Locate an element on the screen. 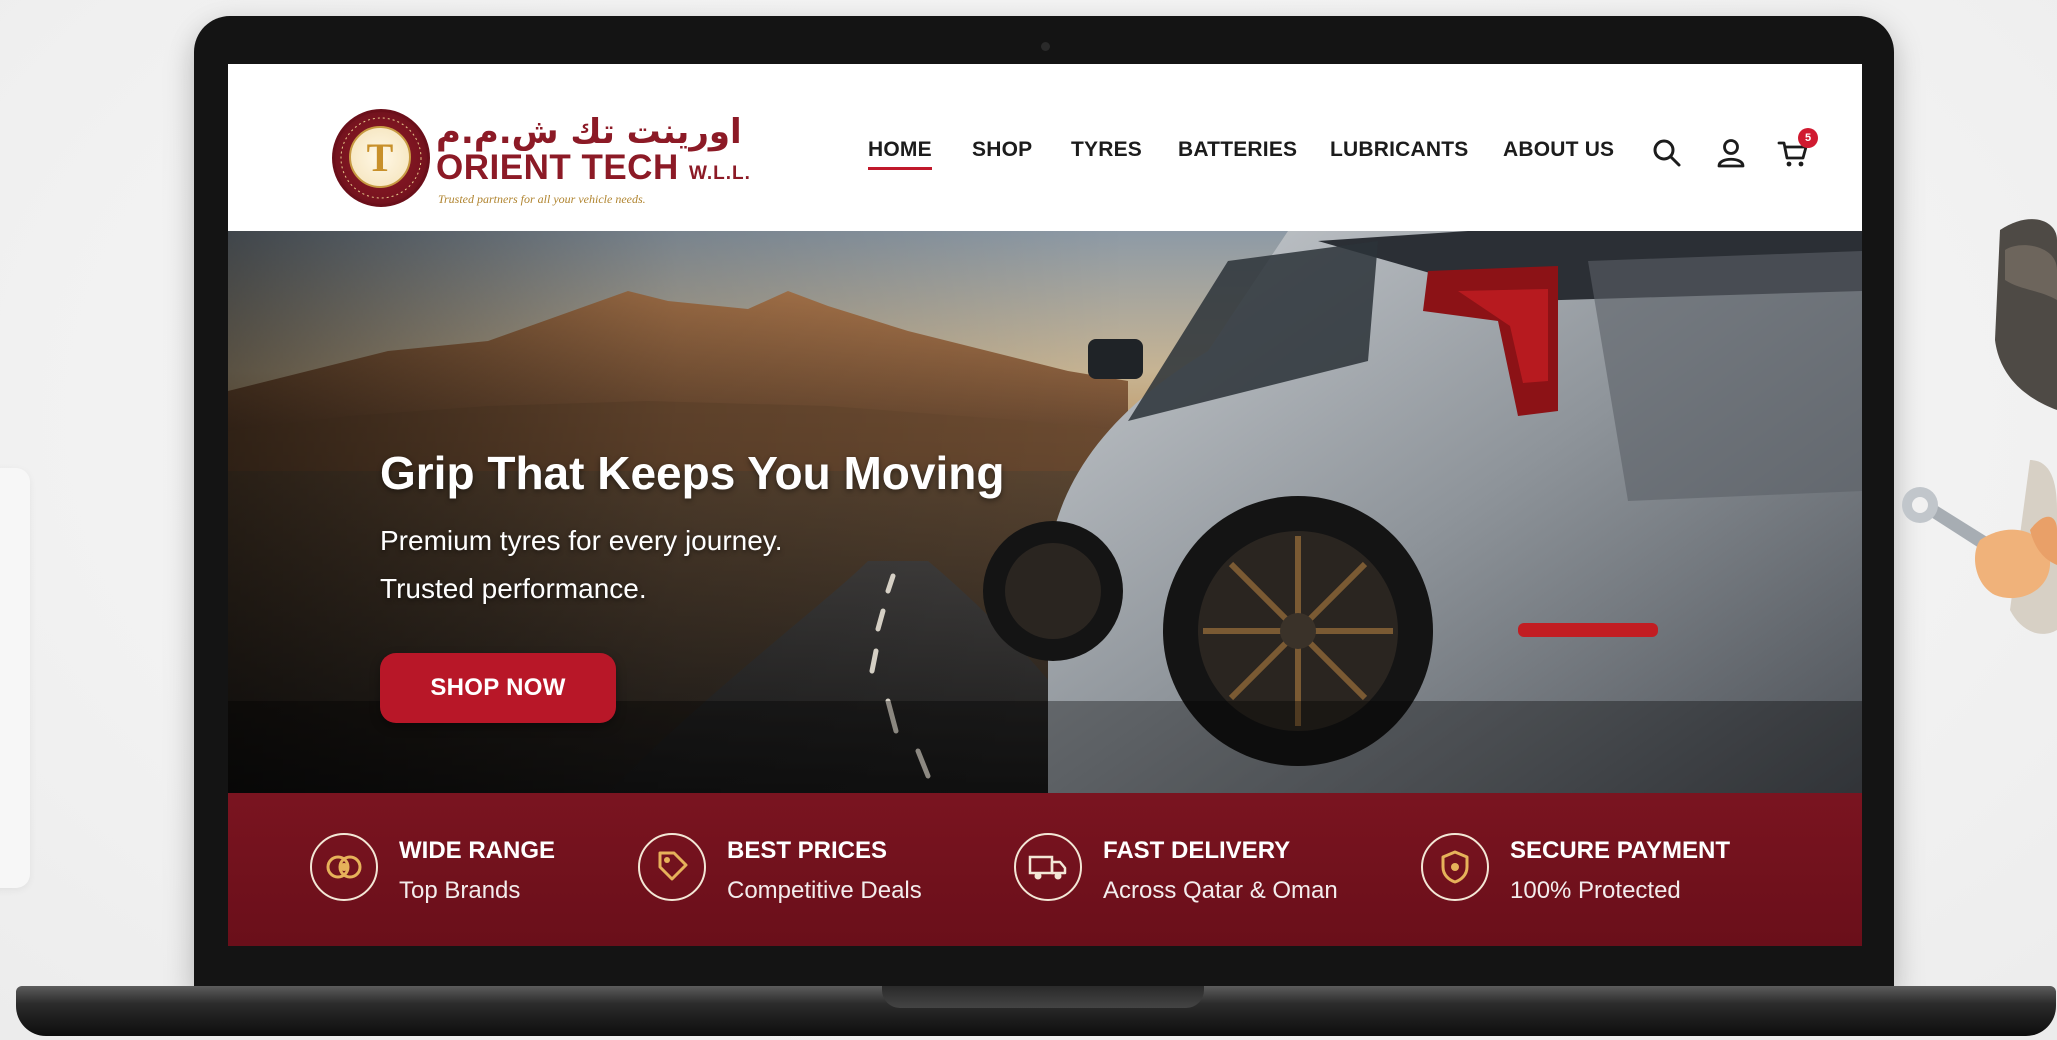 The height and width of the screenshot is (1040, 2057). secure-shield-icon is located at coordinates (1455, 867).